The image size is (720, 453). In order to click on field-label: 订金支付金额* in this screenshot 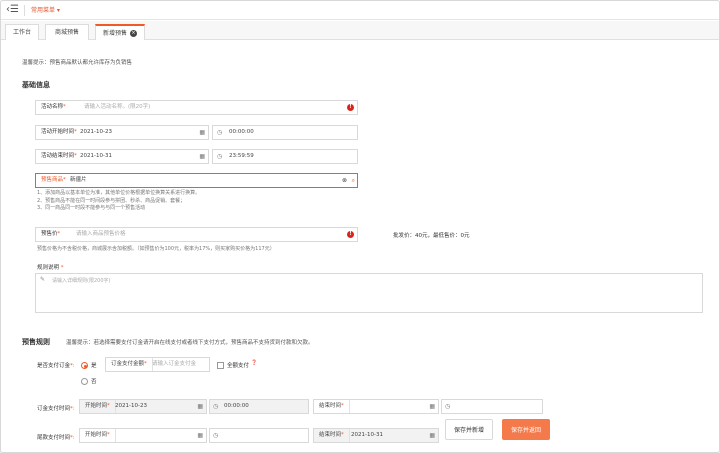, I will do `click(129, 364)`.